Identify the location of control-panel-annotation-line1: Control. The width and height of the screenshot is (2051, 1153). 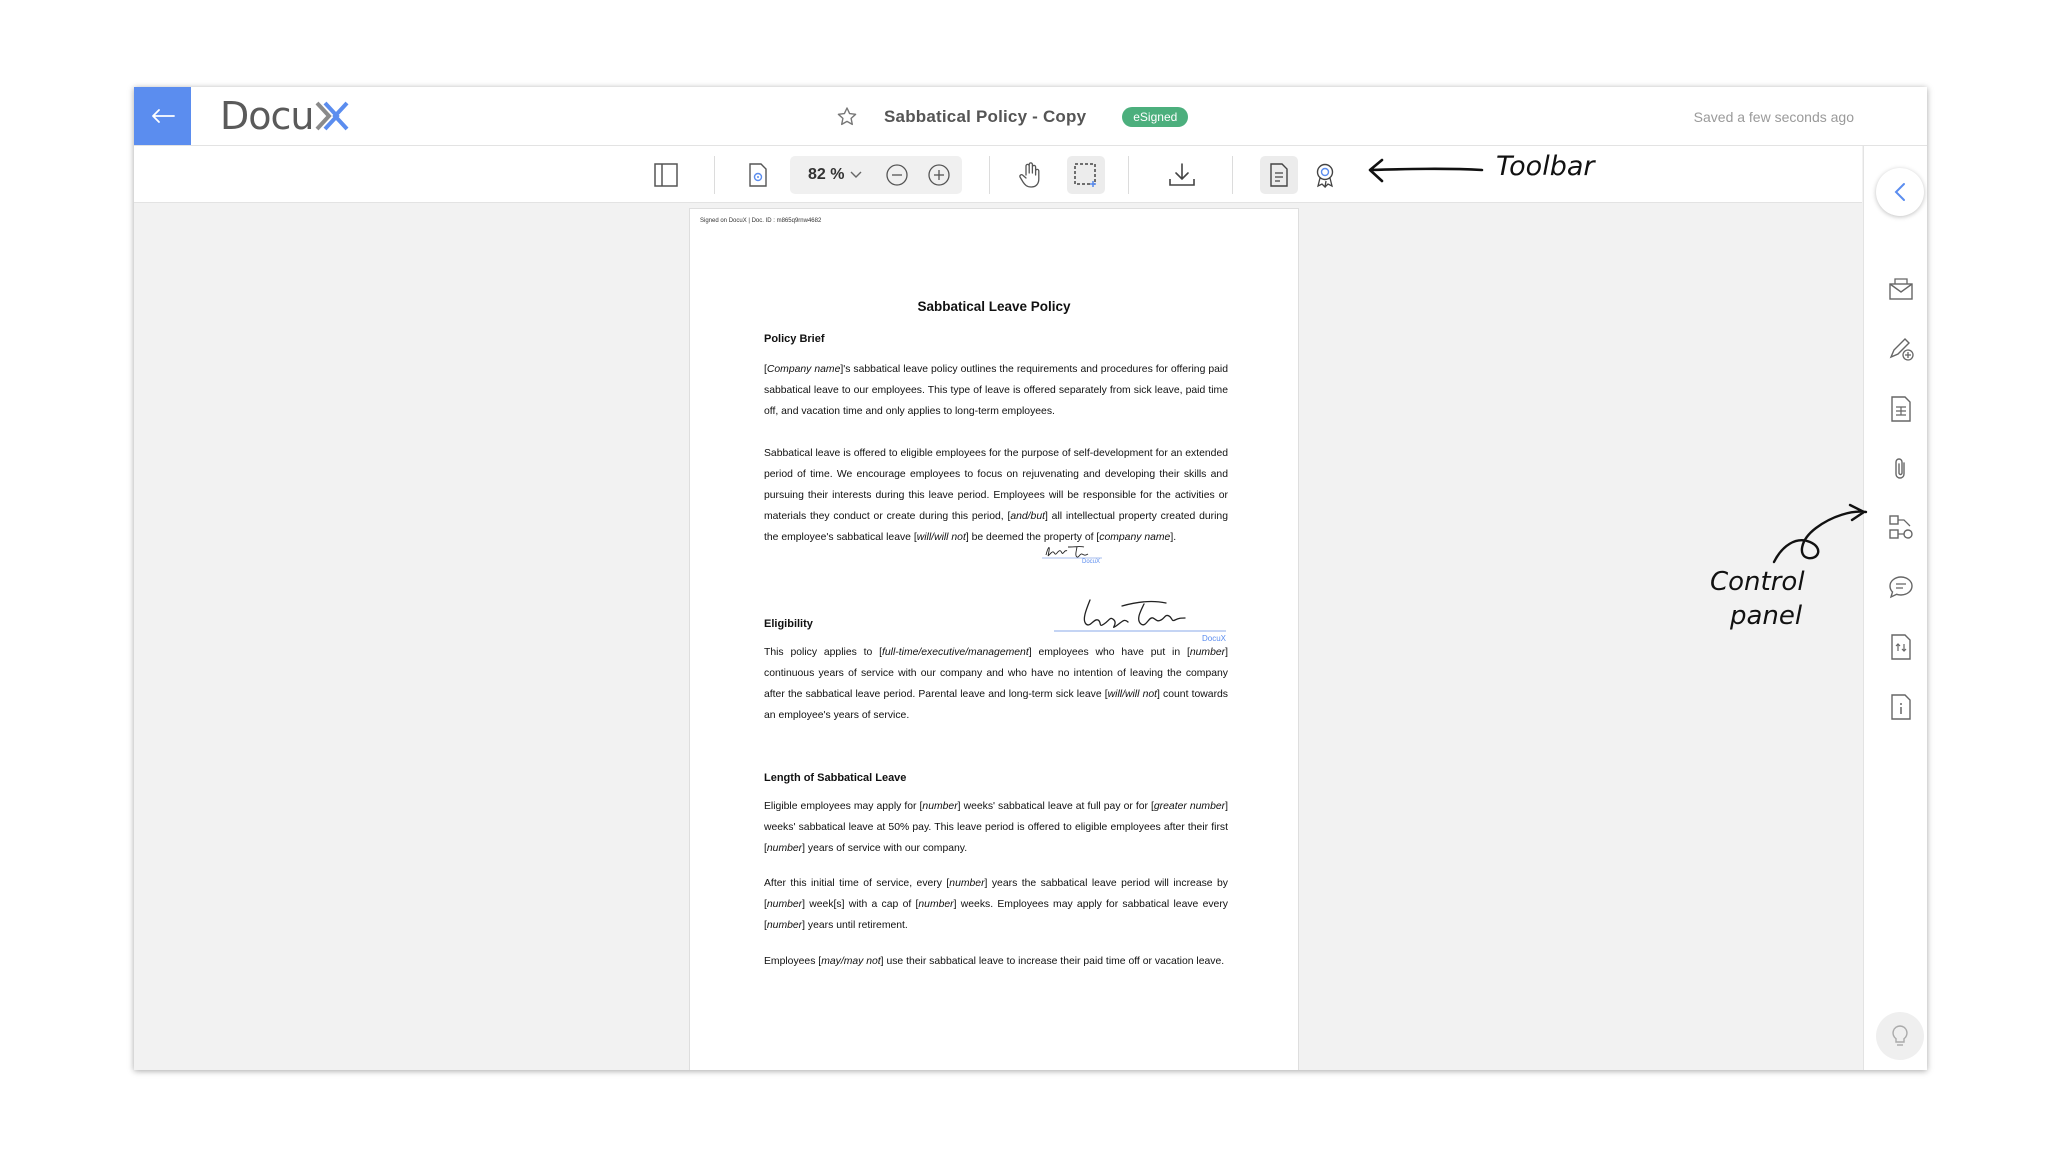
(1757, 582).